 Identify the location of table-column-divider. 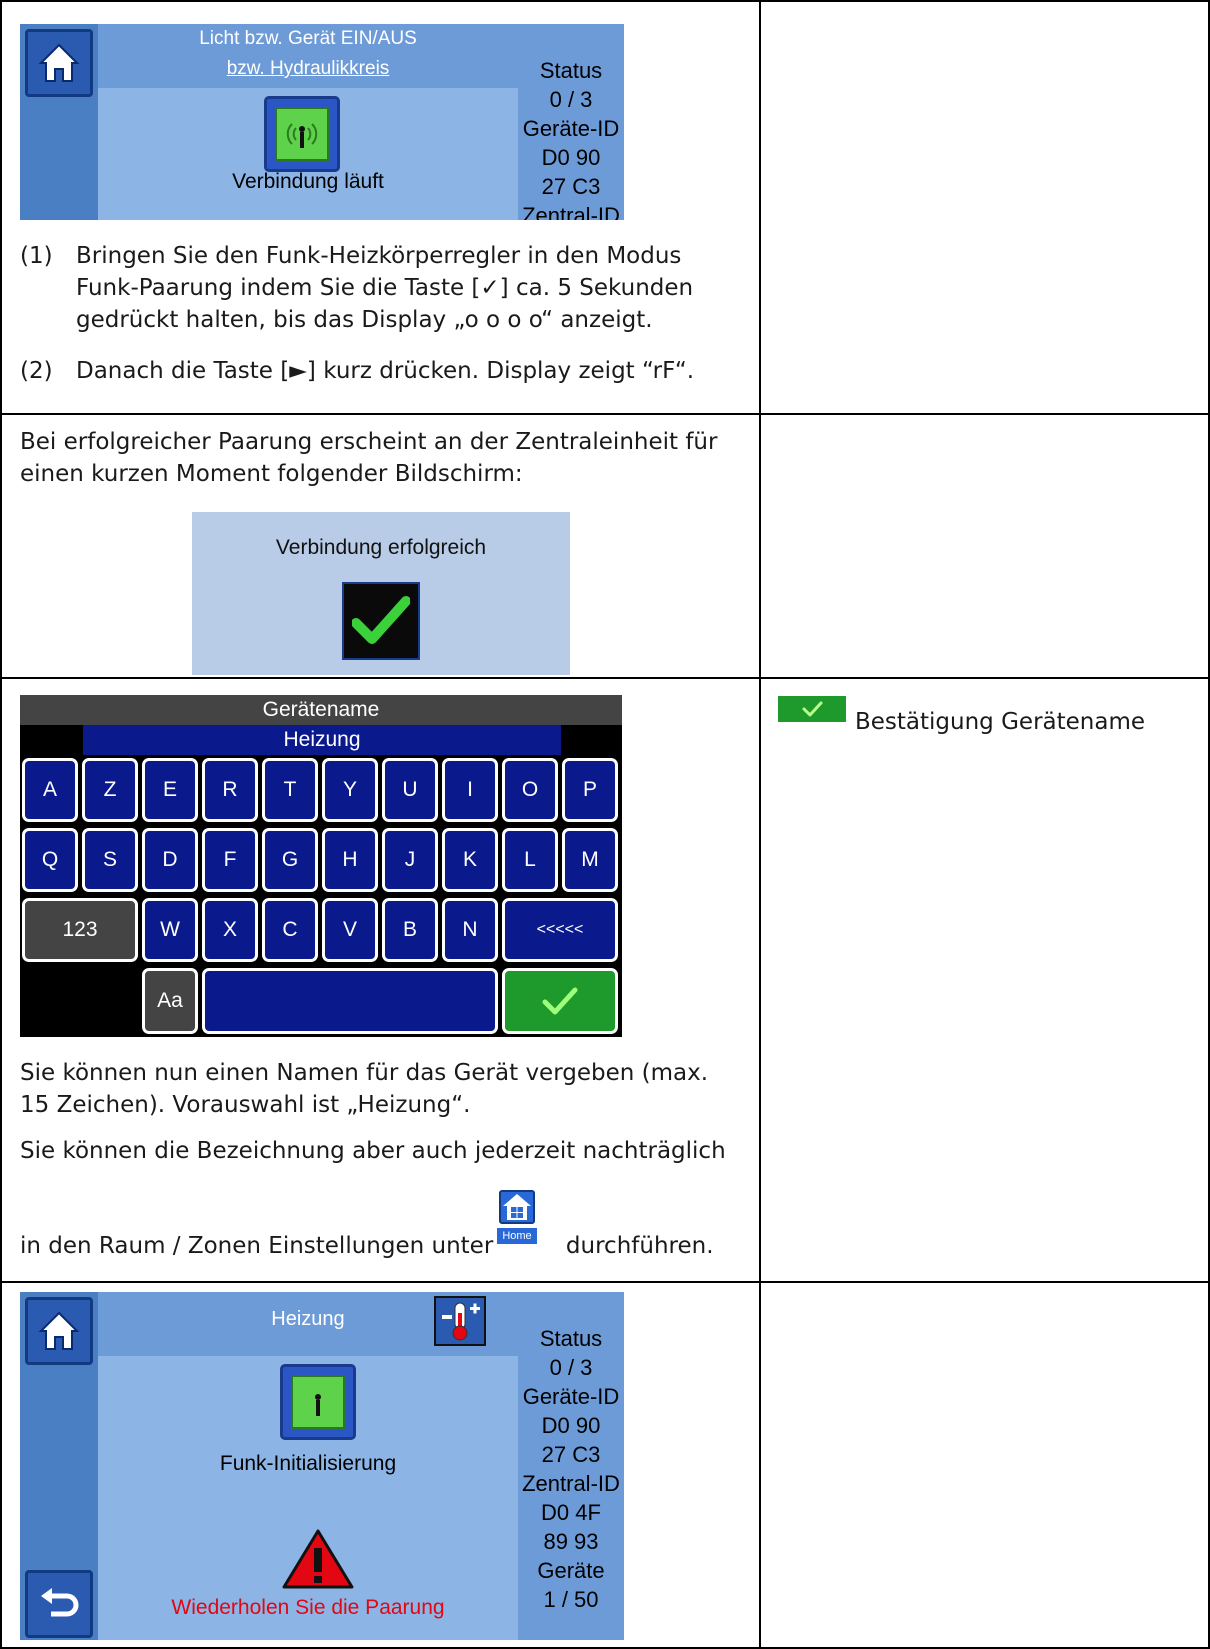
(760, 824).